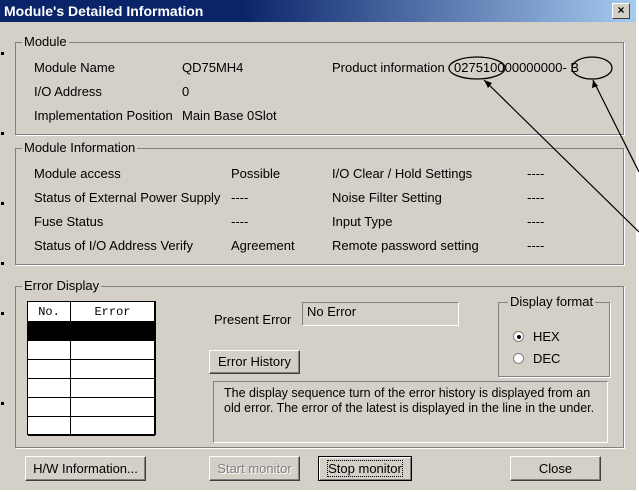  Describe the element at coordinates (592, 68) in the screenshot. I see `callout-ellipse-version` at that location.